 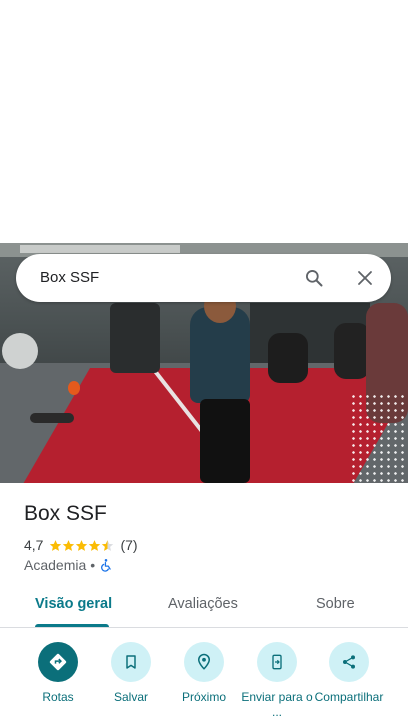 I want to click on directions-icon, so click(x=58, y=662).